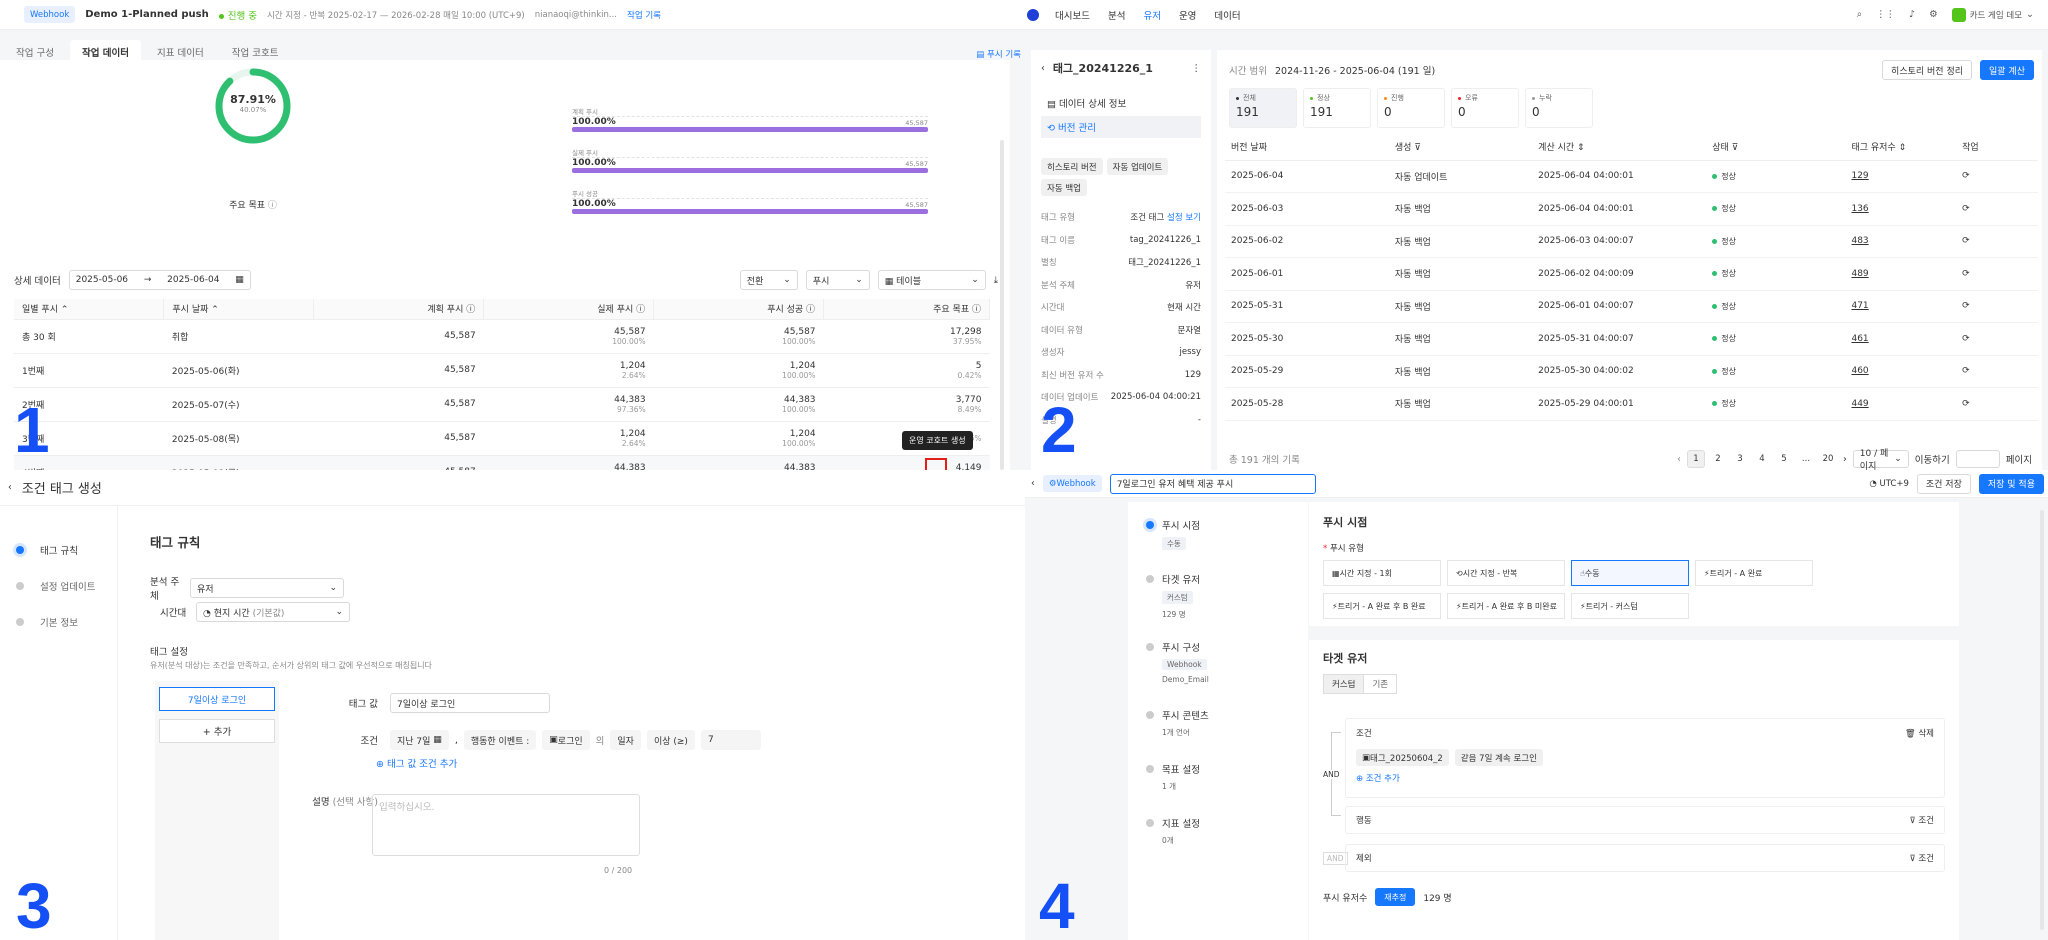  What do you see at coordinates (1116, 15) in the screenshot?
I see `nav-item: 분석` at bounding box center [1116, 15].